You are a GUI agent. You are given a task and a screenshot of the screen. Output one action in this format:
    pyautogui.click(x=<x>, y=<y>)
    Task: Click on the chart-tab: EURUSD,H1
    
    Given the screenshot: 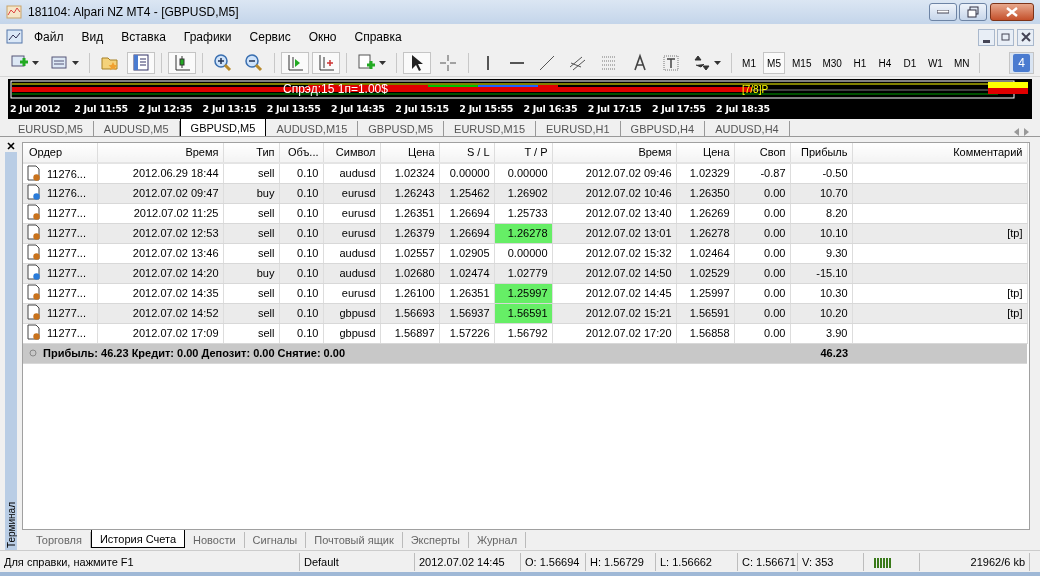 What is the action you would take?
    pyautogui.click(x=578, y=128)
    